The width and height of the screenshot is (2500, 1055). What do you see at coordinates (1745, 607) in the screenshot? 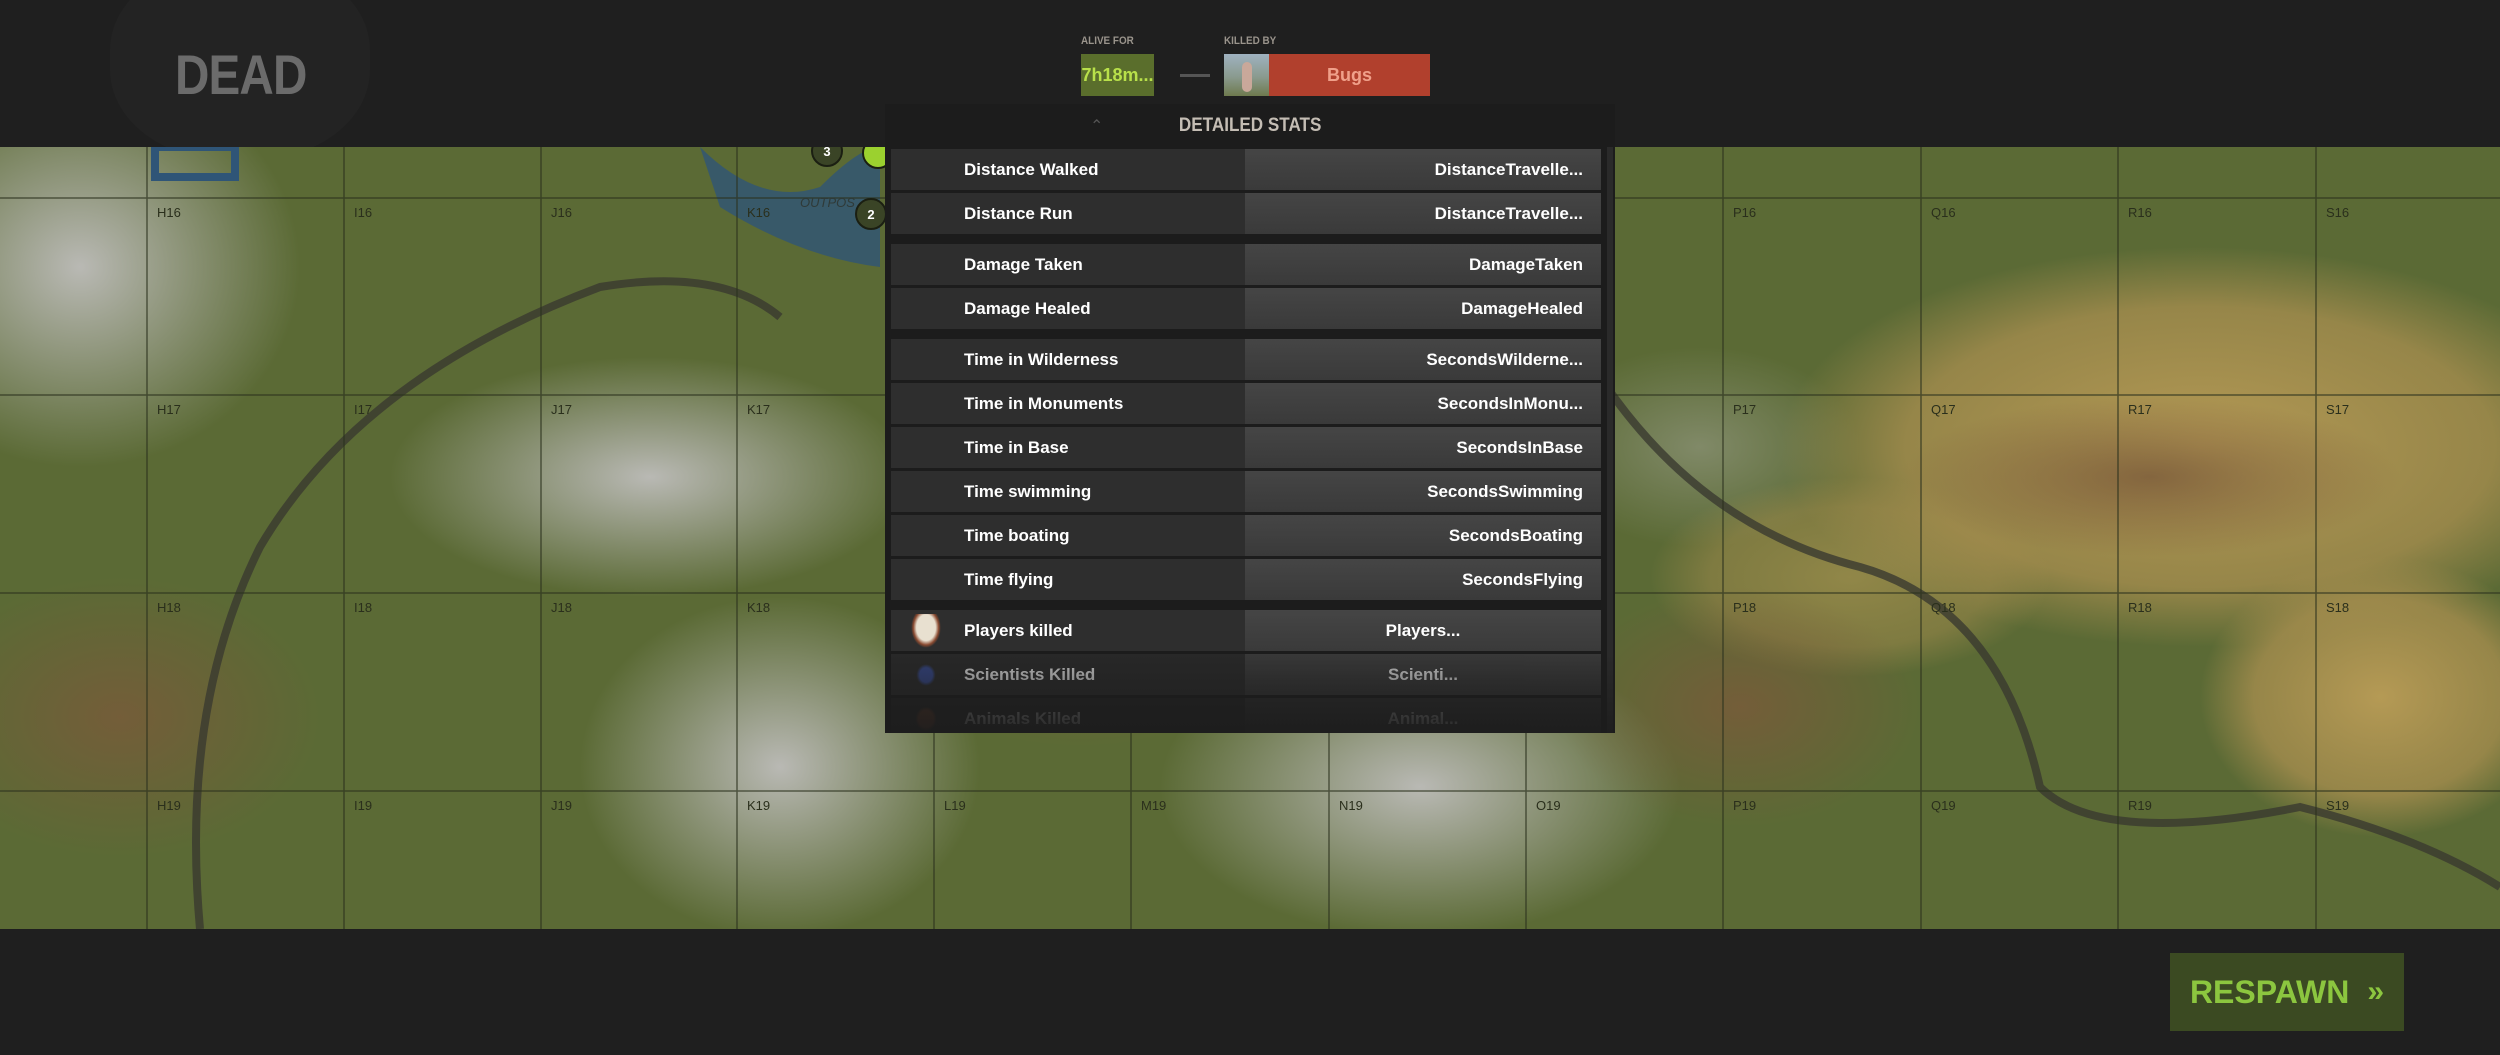
I see `grid-label: P18` at bounding box center [1745, 607].